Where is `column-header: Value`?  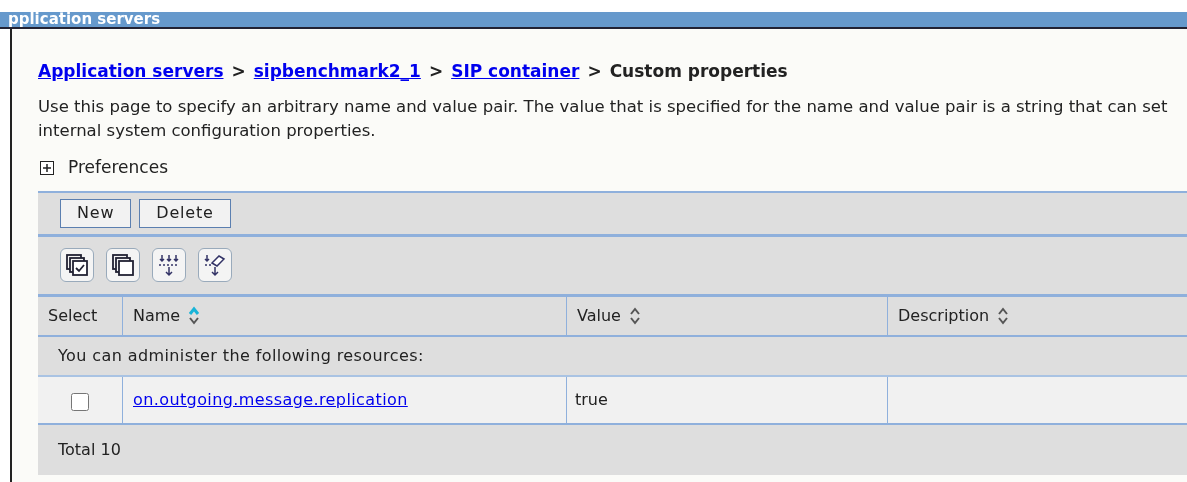
column-header: Value is located at coordinates (599, 315).